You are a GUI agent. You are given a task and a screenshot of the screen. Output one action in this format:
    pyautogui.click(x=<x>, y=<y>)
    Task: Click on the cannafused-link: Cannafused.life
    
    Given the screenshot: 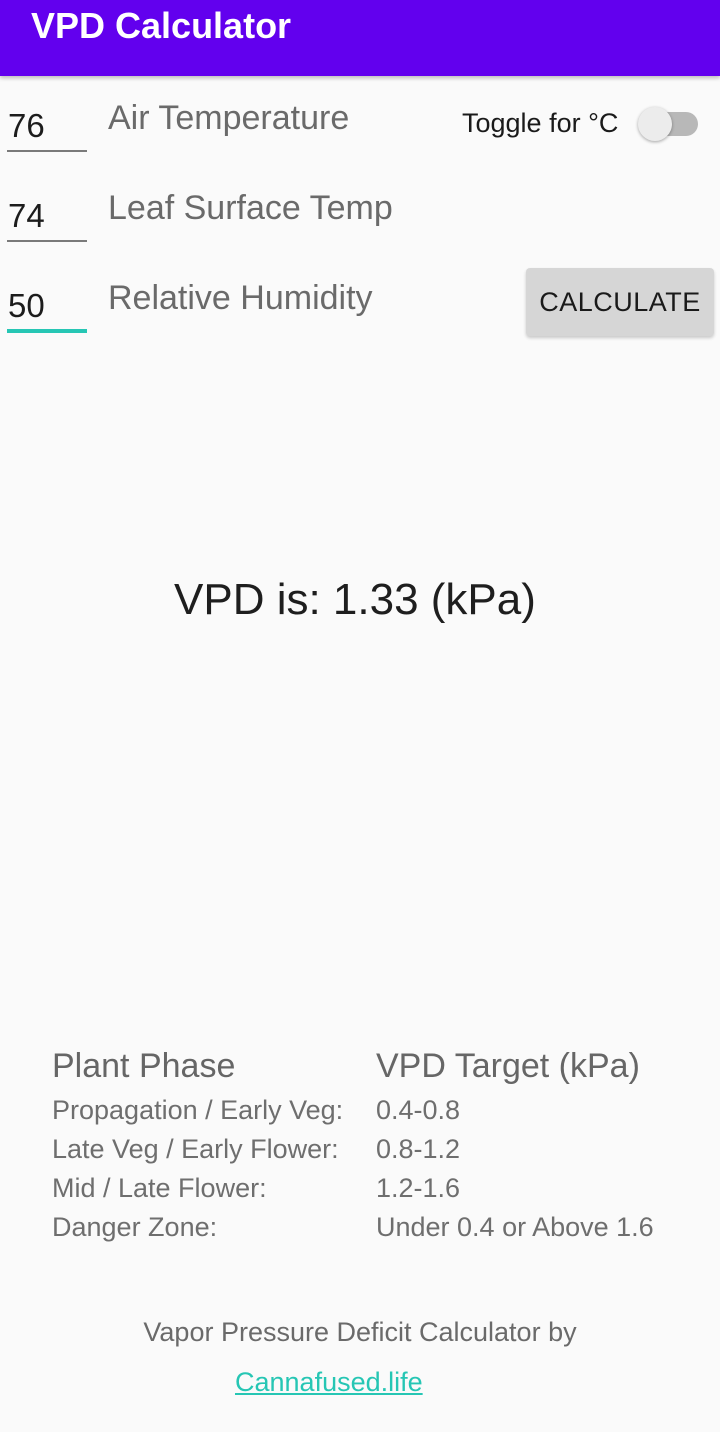 What is the action you would take?
    pyautogui.click(x=329, y=1382)
    